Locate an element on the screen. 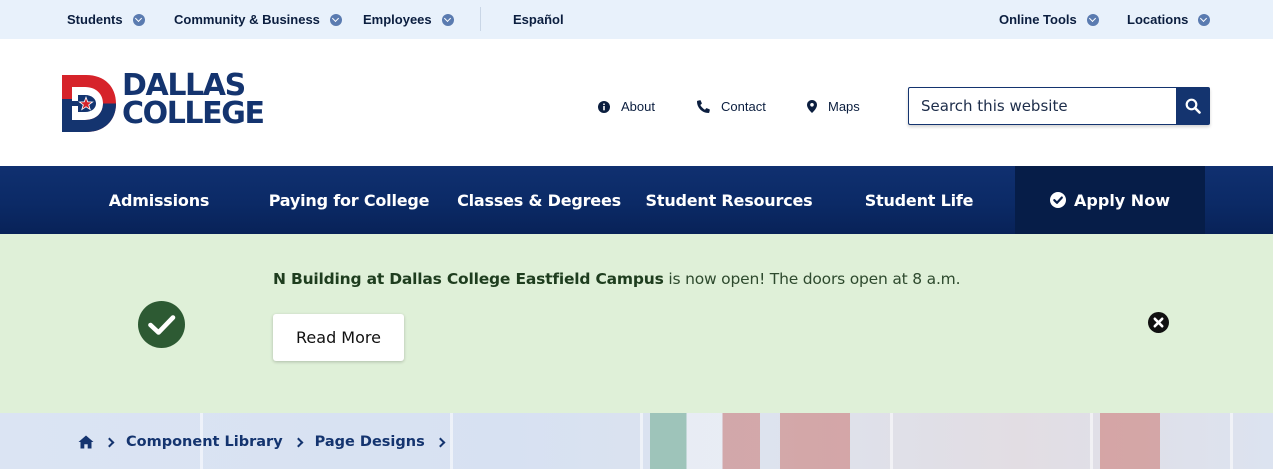 The image size is (1273, 469). utility-menu-students: Students is located at coordinates (106, 19).